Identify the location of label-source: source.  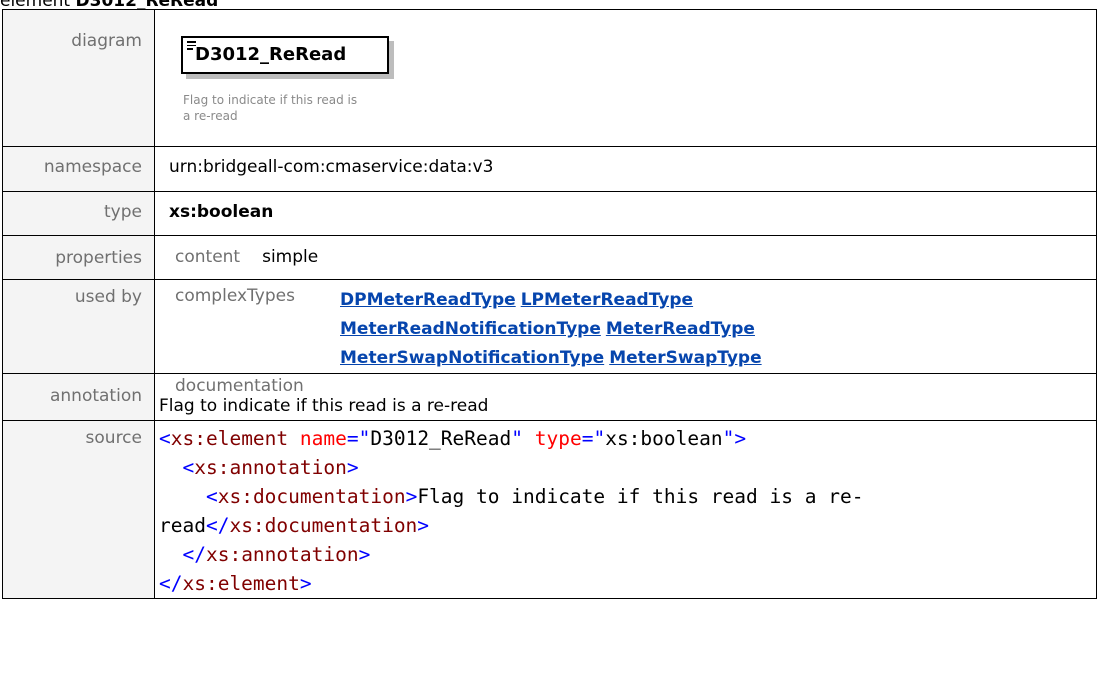
(113, 438).